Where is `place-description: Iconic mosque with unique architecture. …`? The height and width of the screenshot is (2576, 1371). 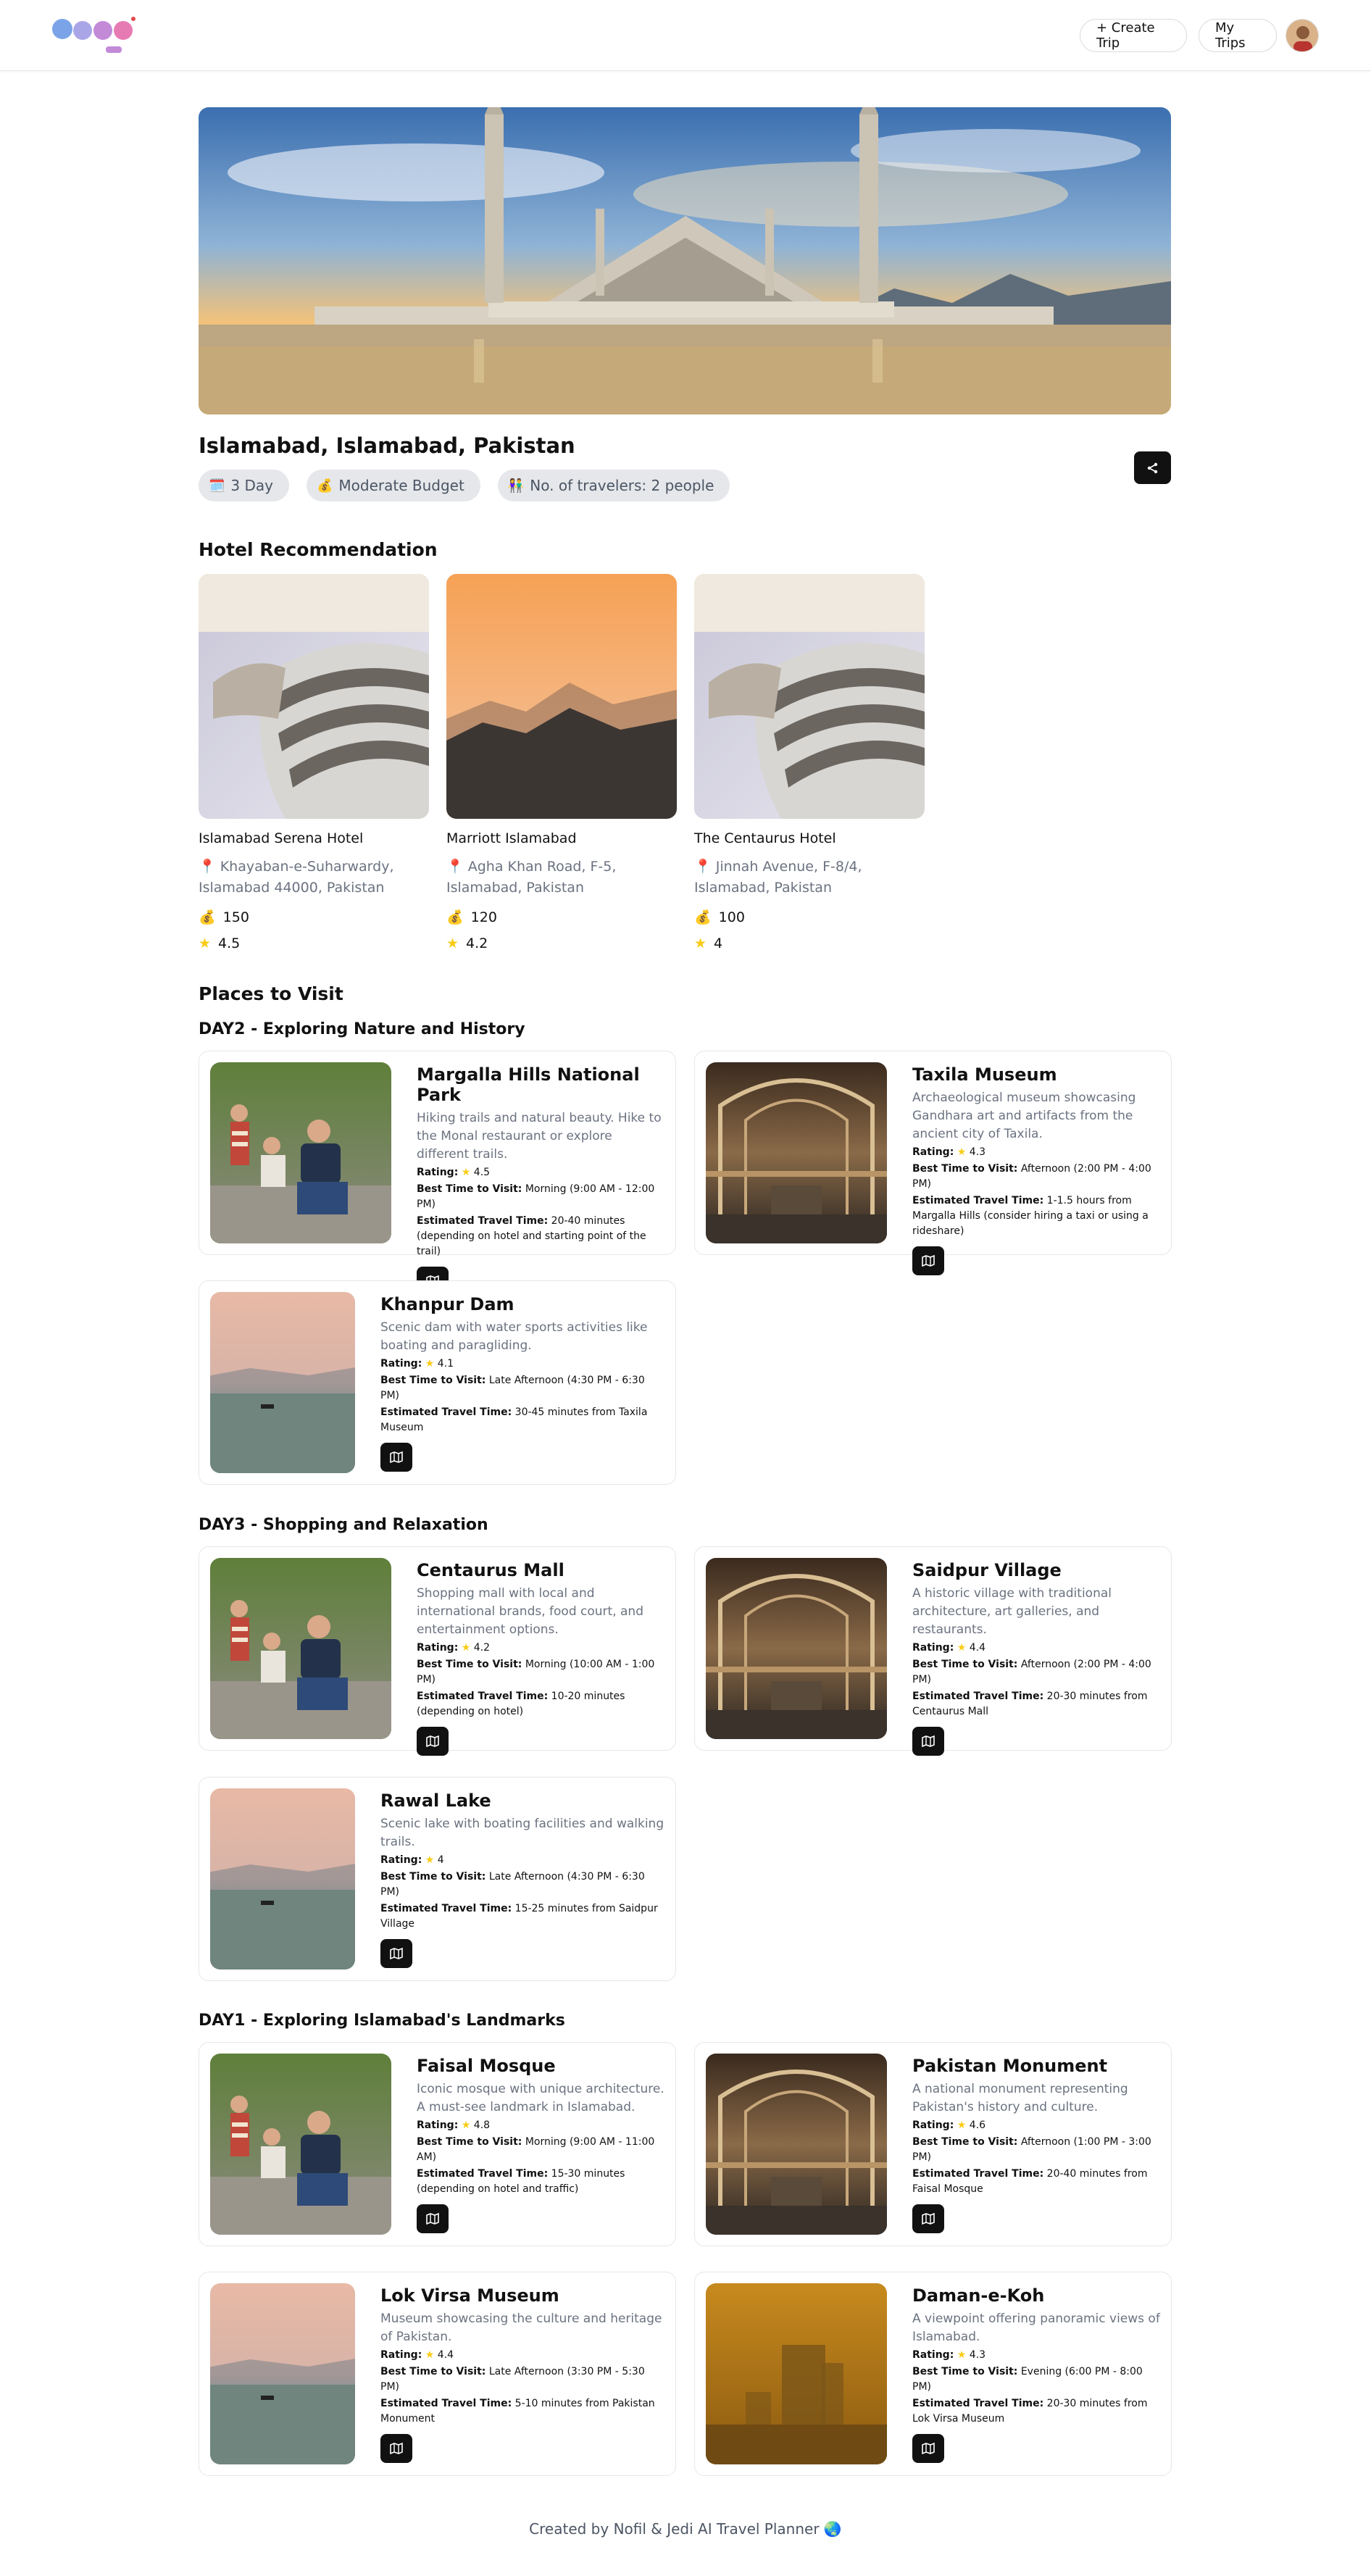
place-description: Iconic mosque with unique architecture. … is located at coordinates (540, 2098).